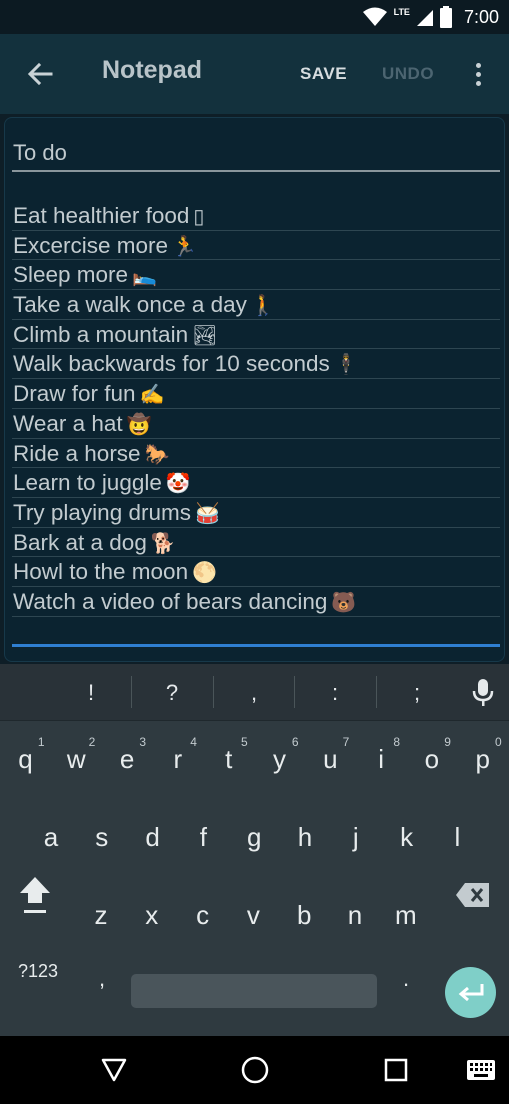  I want to click on save-button: SAVE, so click(323, 74).